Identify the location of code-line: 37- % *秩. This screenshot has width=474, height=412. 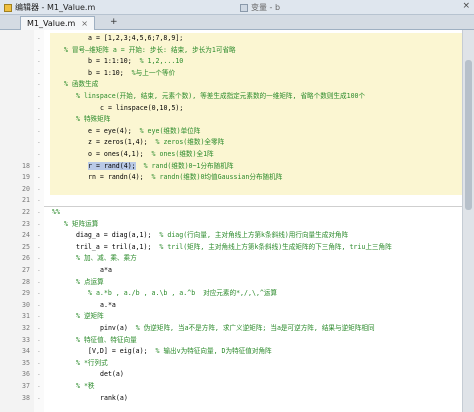
(231, 386).